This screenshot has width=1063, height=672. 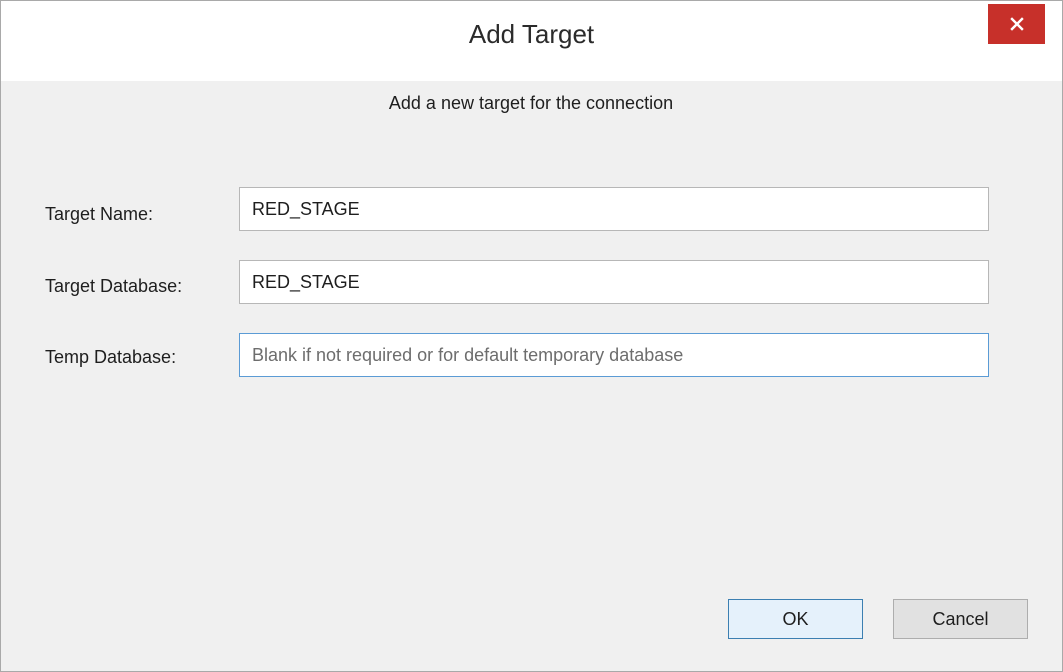 I want to click on close-icon, so click(x=1016, y=24).